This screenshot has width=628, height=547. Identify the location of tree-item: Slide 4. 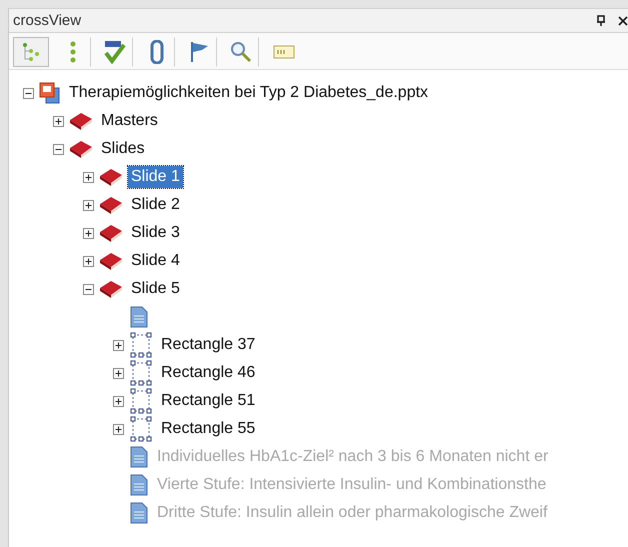
(155, 261).